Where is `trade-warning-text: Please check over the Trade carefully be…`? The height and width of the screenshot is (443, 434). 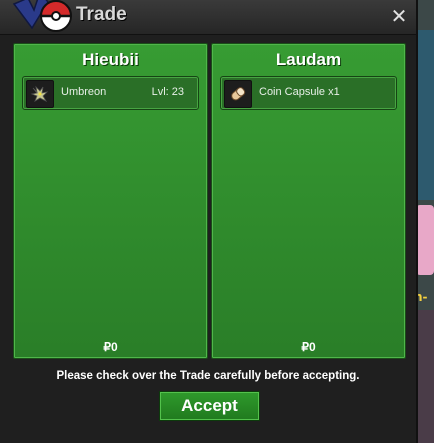 trade-warning-text: Please check over the Trade carefully be… is located at coordinates (208, 376).